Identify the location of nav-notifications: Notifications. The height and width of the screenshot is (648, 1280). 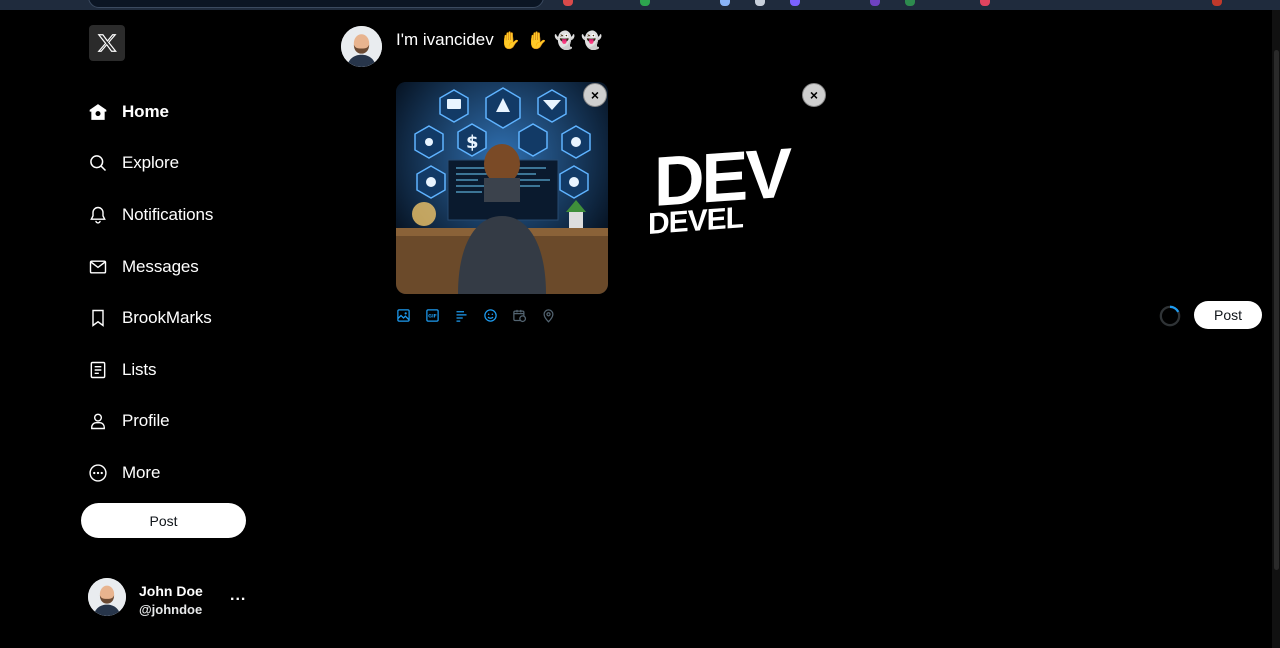
(150, 215).